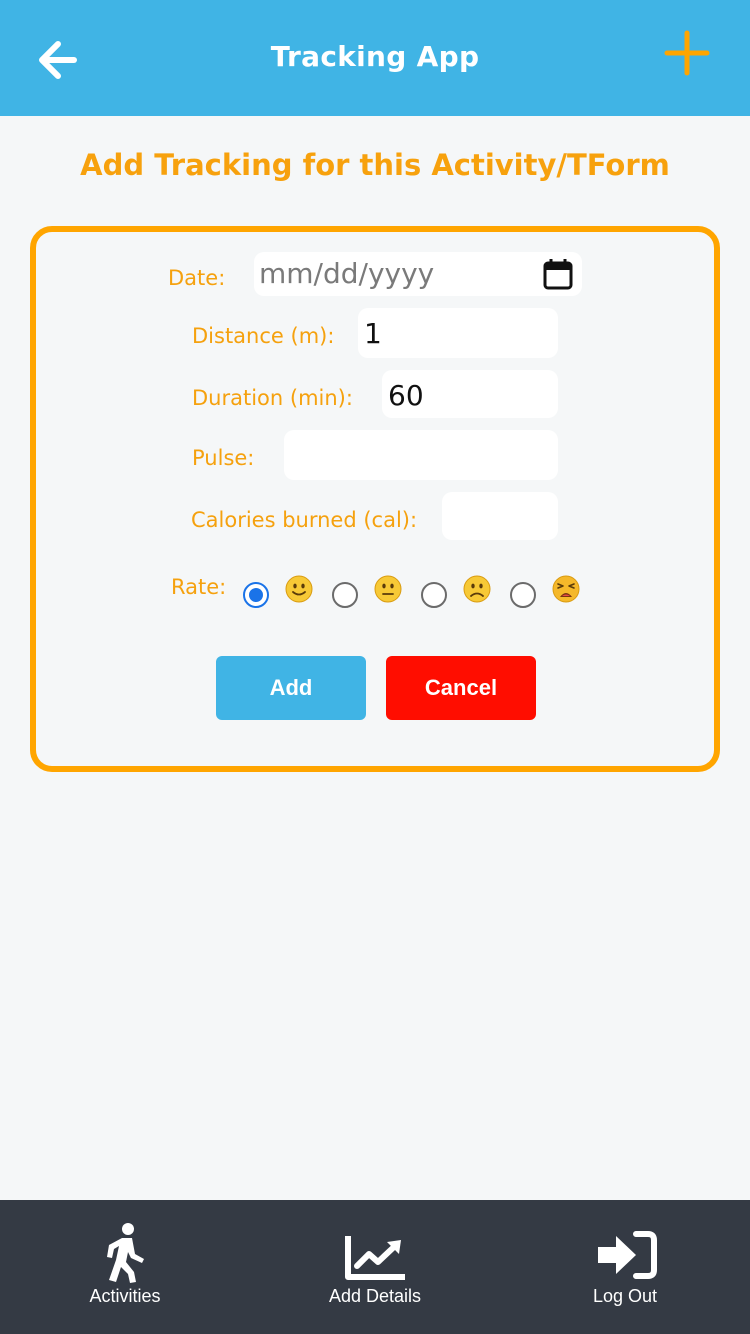 Image resolution: width=750 pixels, height=1334 pixels. I want to click on calories-label: Calories burned (cal):, so click(304, 520).